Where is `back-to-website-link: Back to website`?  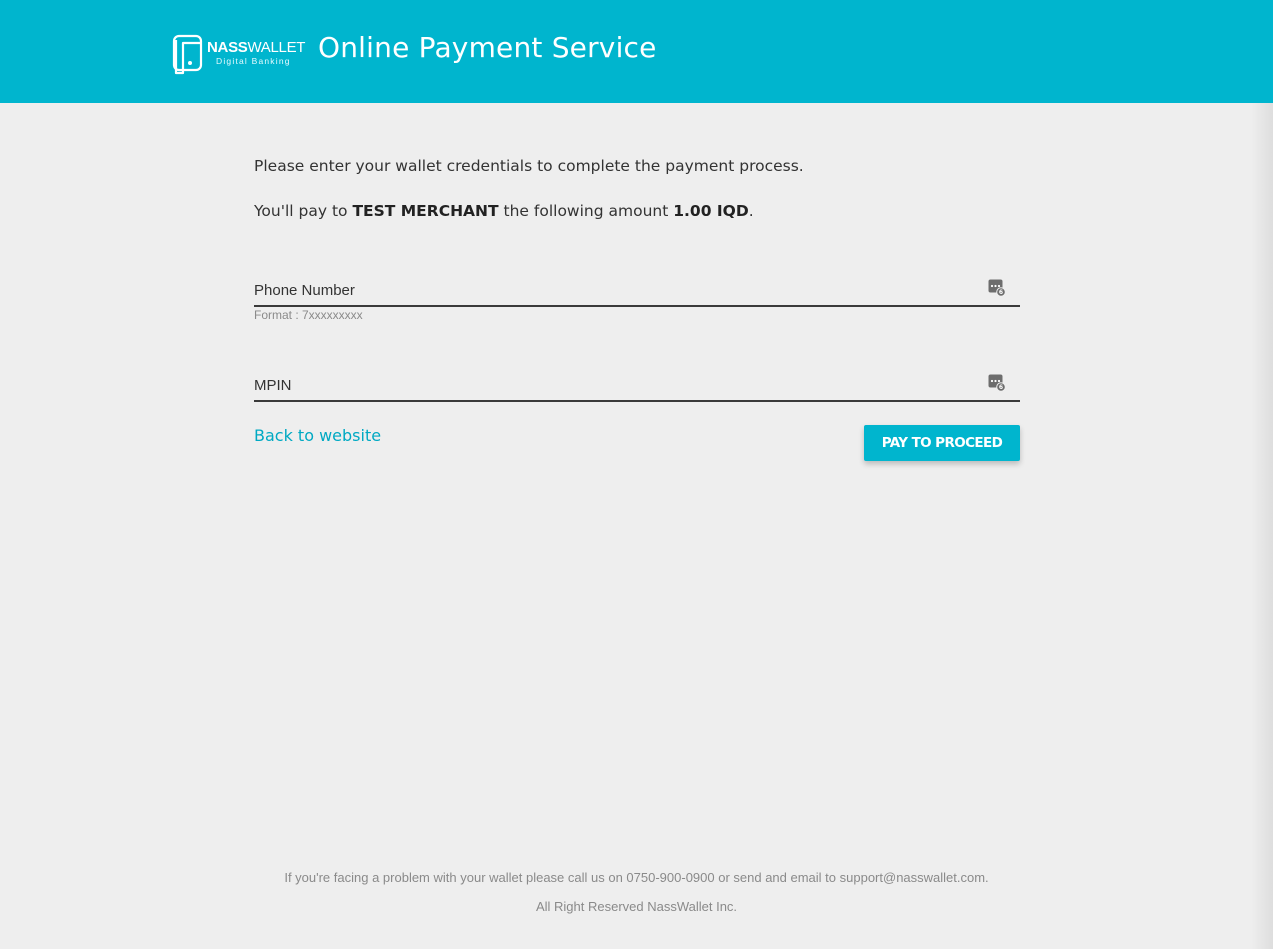 back-to-website-link: Back to website is located at coordinates (317, 435).